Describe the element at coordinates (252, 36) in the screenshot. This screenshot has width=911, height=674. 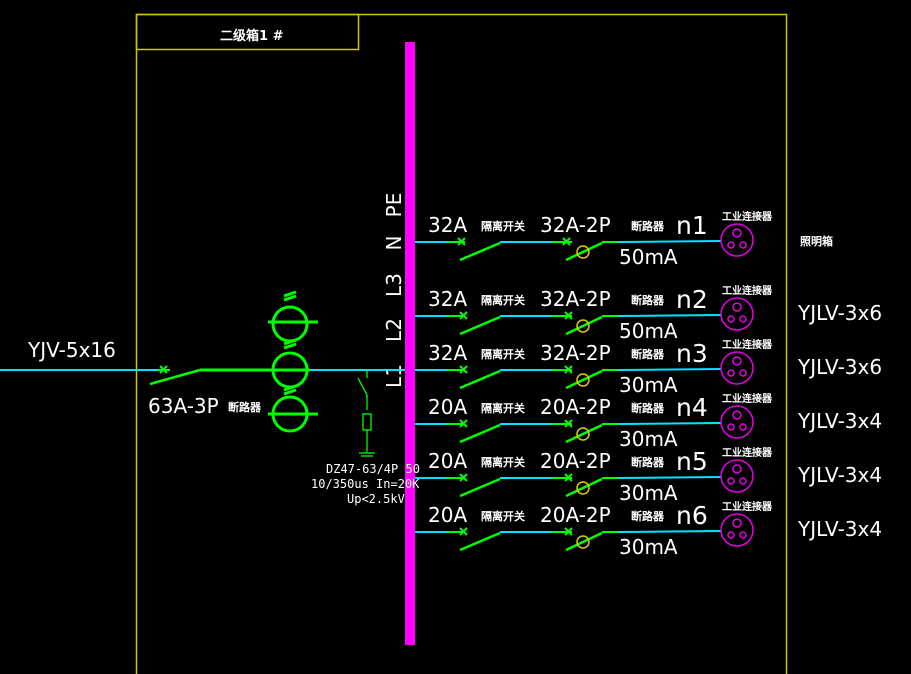
I see `box-title: 二级箱1 #` at that location.